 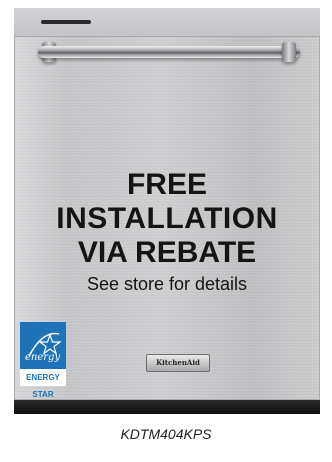 I want to click on handle-post-right, so click(x=289, y=52).